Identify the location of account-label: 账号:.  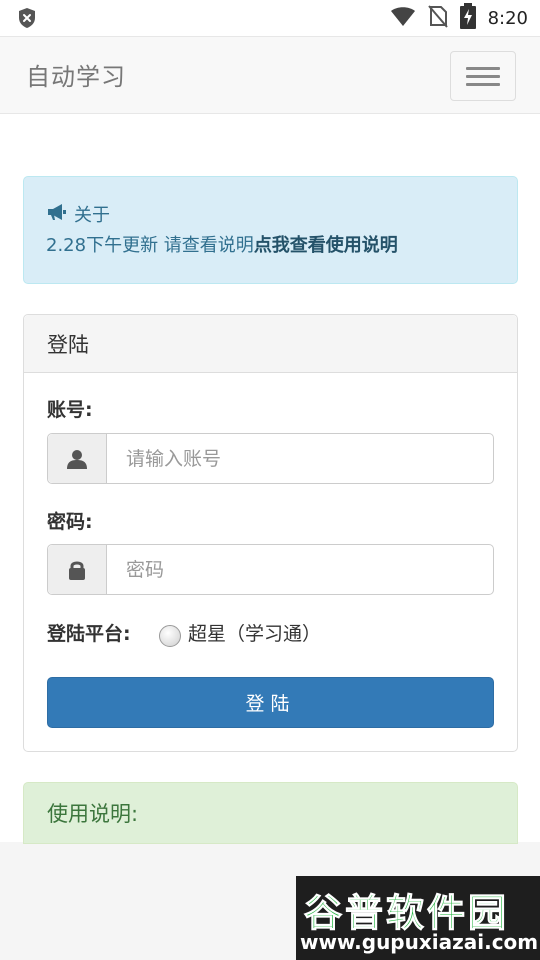
(70, 410).